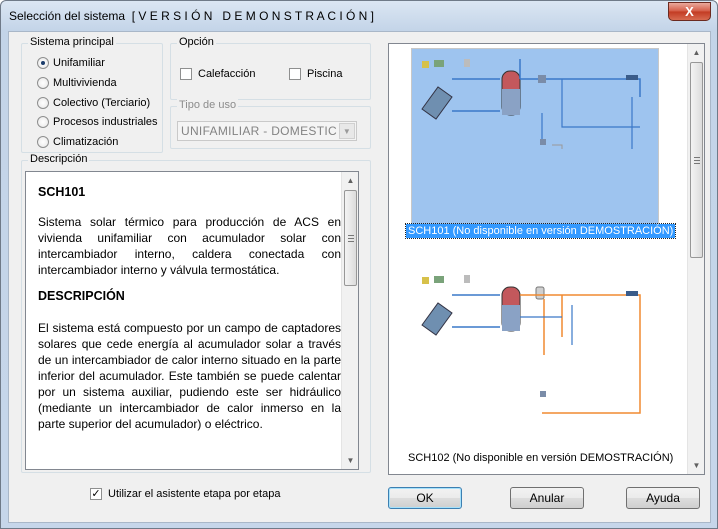  What do you see at coordinates (85, 83) in the screenshot?
I see `radio-label: Multivivienda` at bounding box center [85, 83].